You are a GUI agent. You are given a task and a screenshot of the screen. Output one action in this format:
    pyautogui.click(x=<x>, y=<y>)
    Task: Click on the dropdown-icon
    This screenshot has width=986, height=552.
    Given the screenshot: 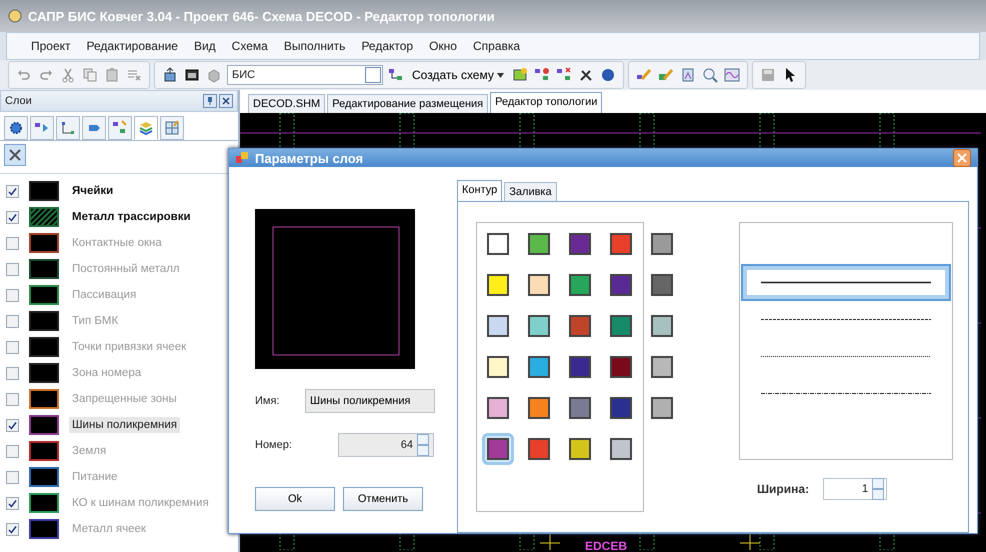 What is the action you would take?
    pyautogui.click(x=373, y=75)
    